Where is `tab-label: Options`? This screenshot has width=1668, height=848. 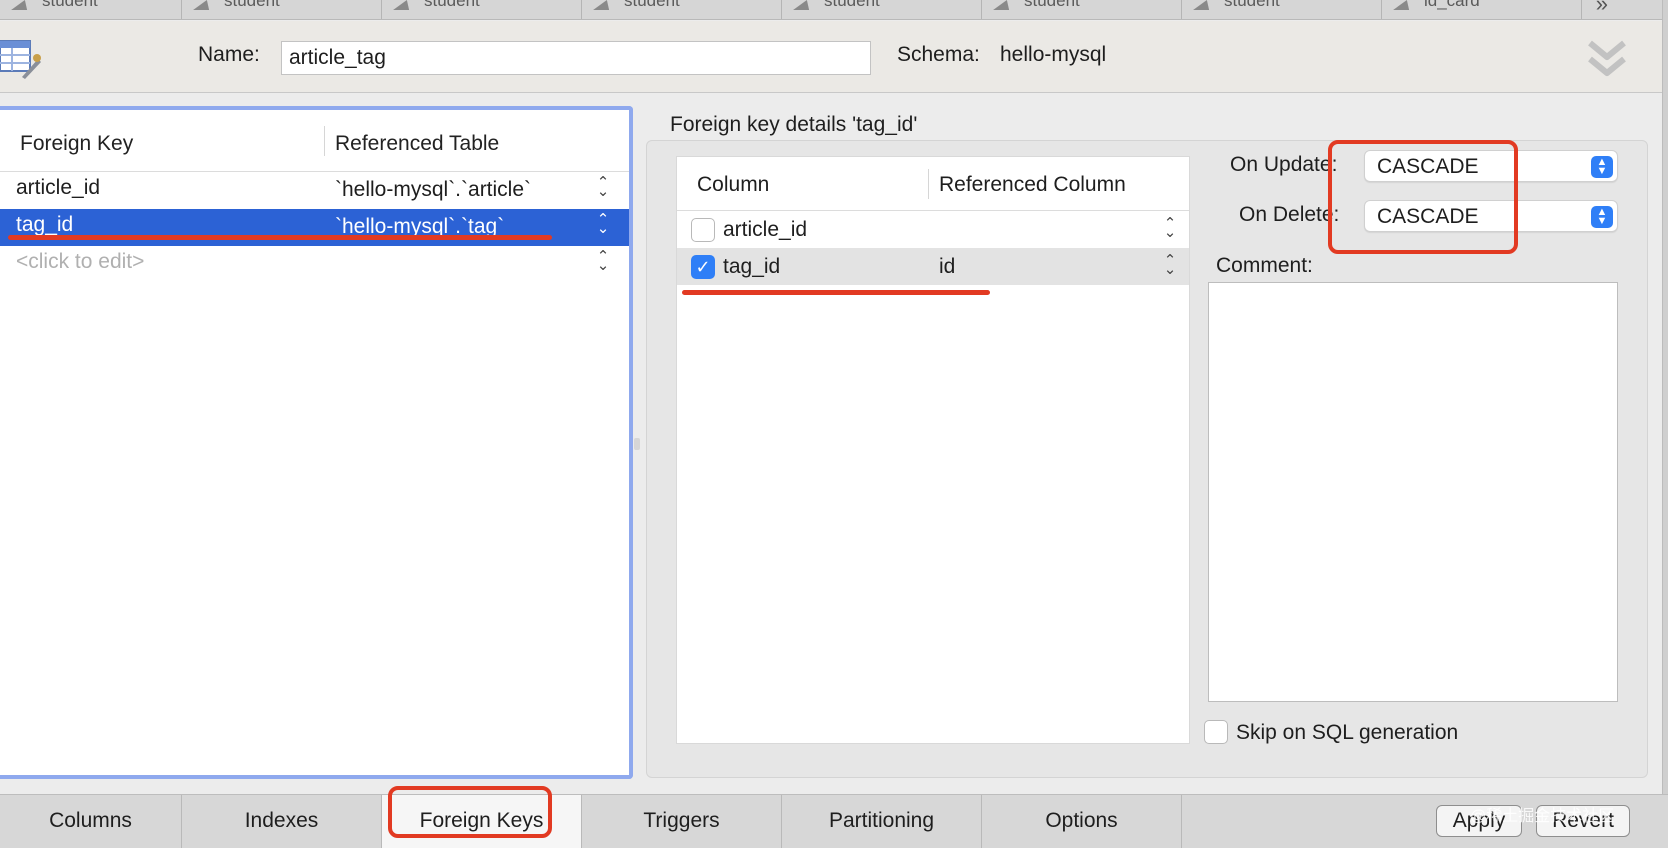 tab-label: Options is located at coordinates (1081, 820).